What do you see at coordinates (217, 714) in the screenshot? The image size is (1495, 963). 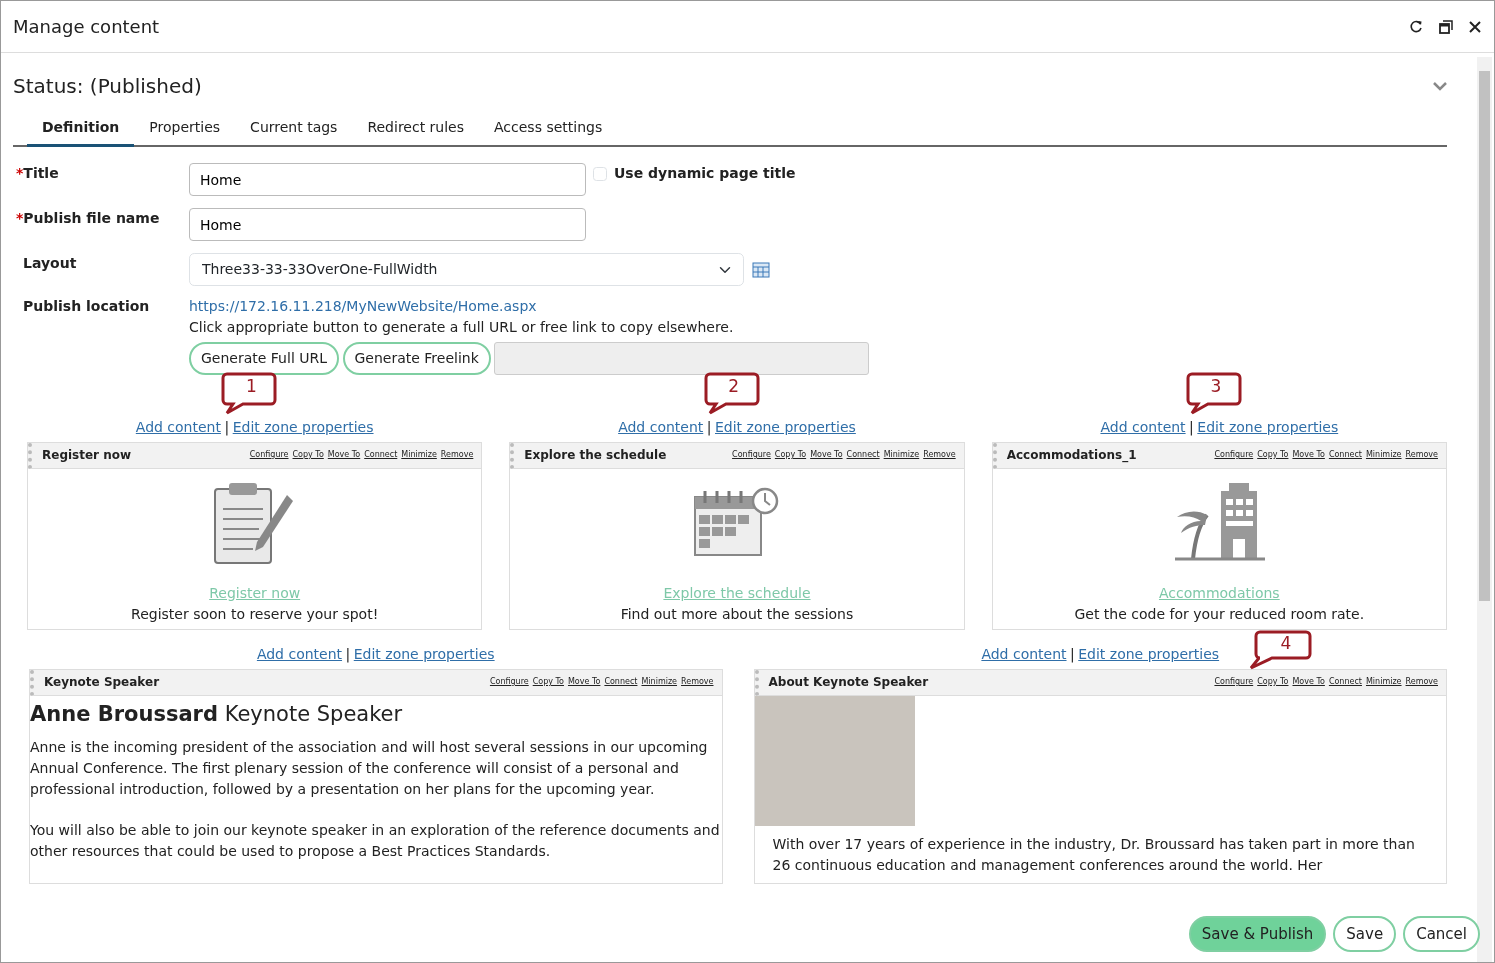 I see `article-heading: Anne Broussard Keynote Speaker` at bounding box center [217, 714].